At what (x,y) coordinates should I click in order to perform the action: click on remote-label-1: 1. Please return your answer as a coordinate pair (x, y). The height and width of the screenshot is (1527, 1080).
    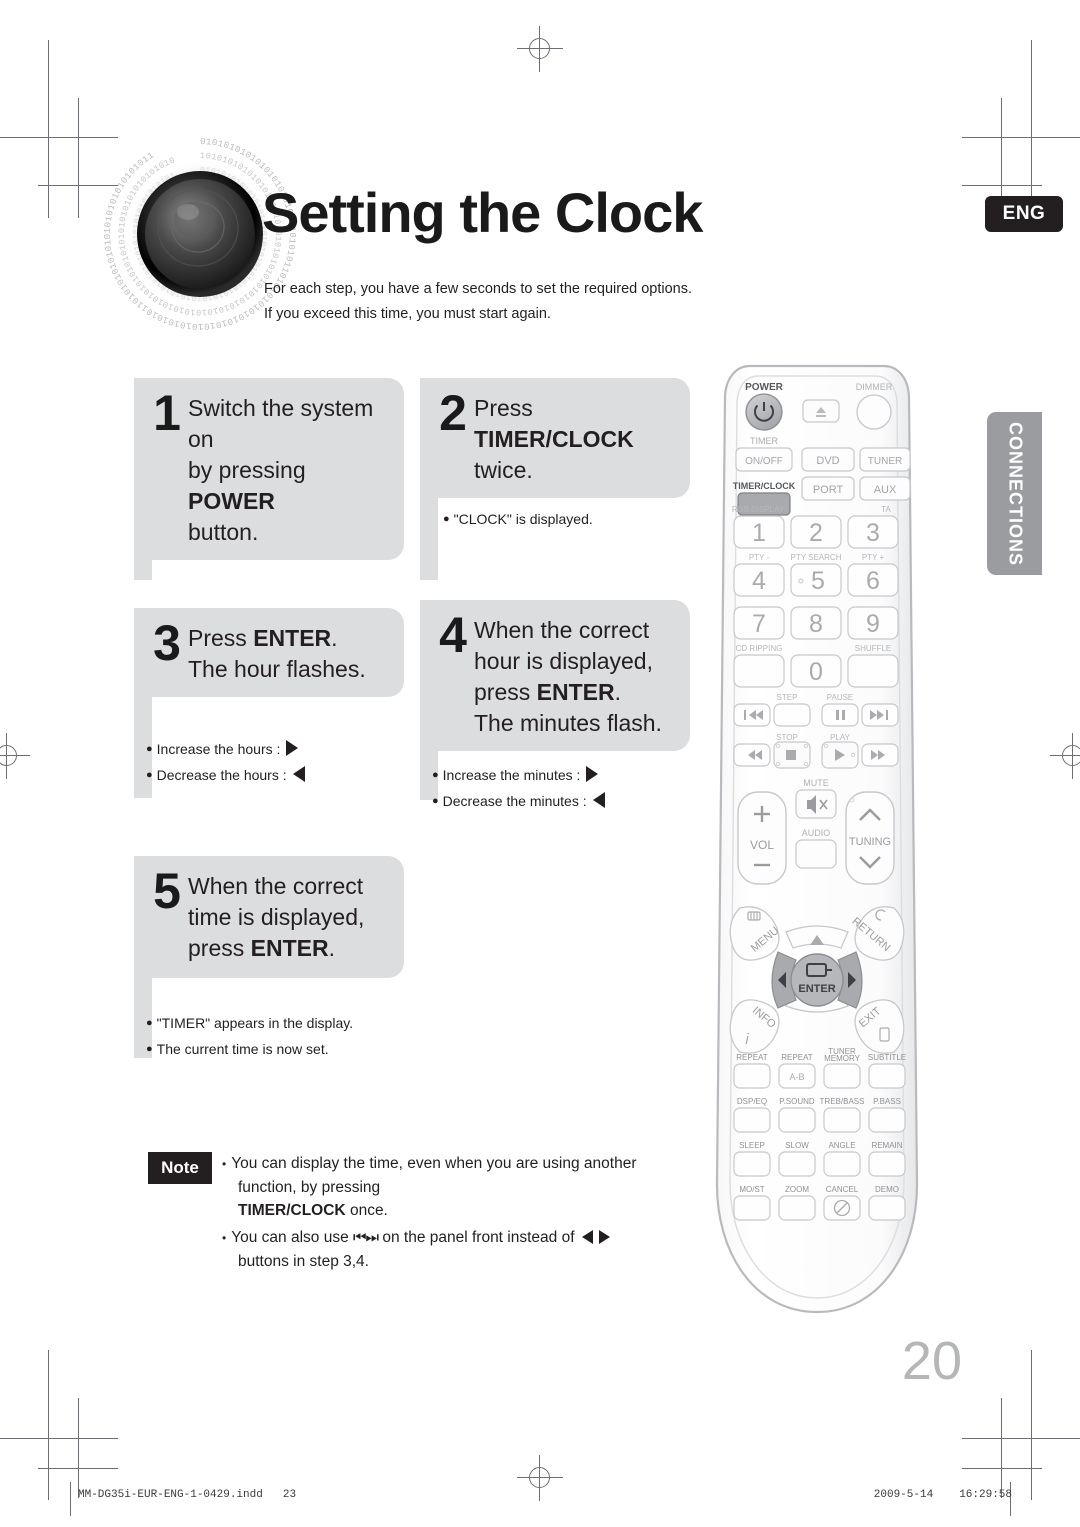
    Looking at the image, I should click on (759, 533).